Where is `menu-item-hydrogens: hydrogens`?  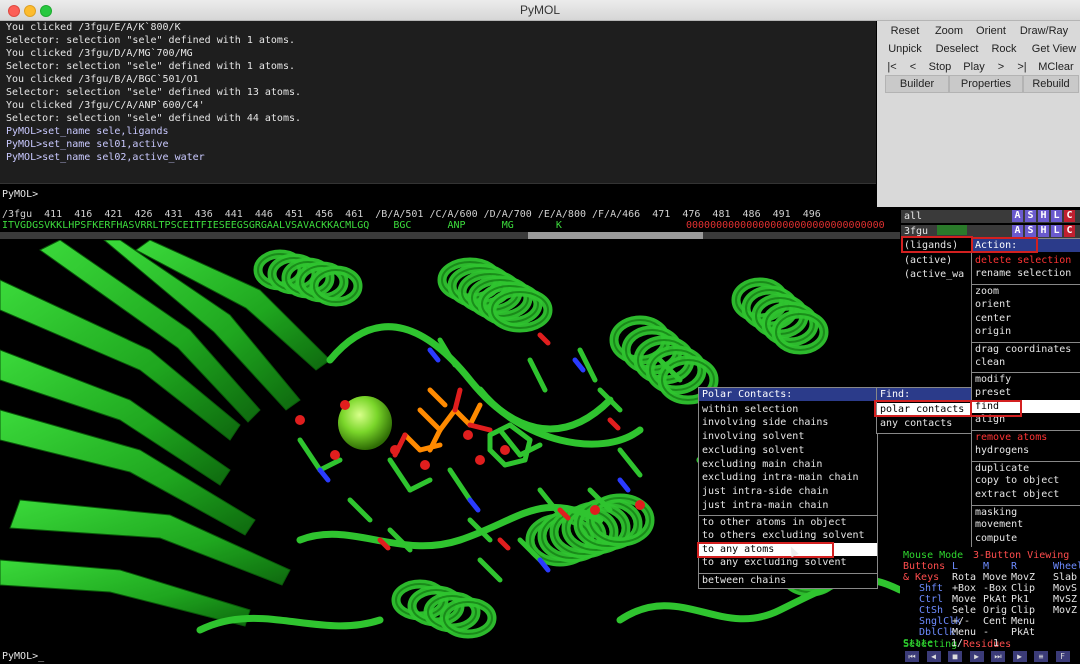 menu-item-hydrogens: hydrogens is located at coordinates (1026, 450).